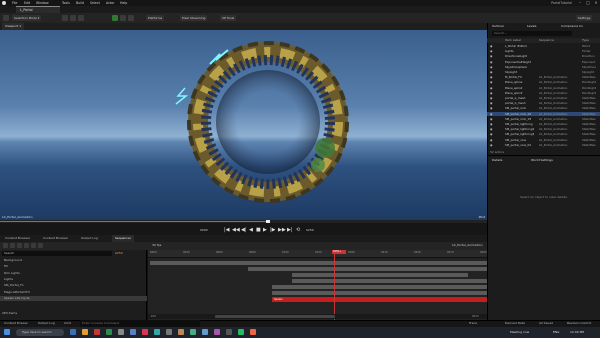  Describe the element at coordinates (73, 293) in the screenshot. I see `sequencer-track: MagicalPortalVFX` at that location.